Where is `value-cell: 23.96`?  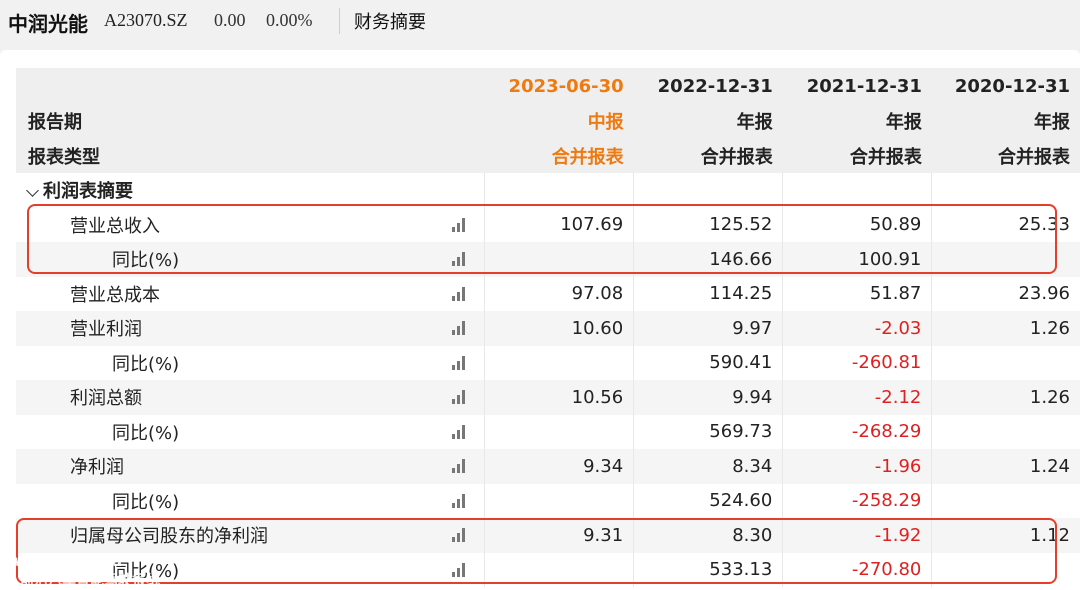 value-cell: 23.96 is located at coordinates (1005, 293).